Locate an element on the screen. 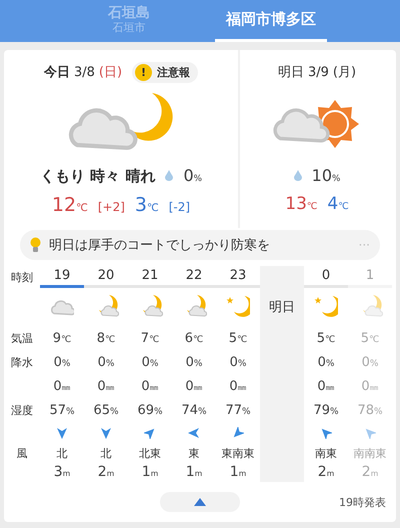  date: 3/9 is located at coordinates (318, 72).